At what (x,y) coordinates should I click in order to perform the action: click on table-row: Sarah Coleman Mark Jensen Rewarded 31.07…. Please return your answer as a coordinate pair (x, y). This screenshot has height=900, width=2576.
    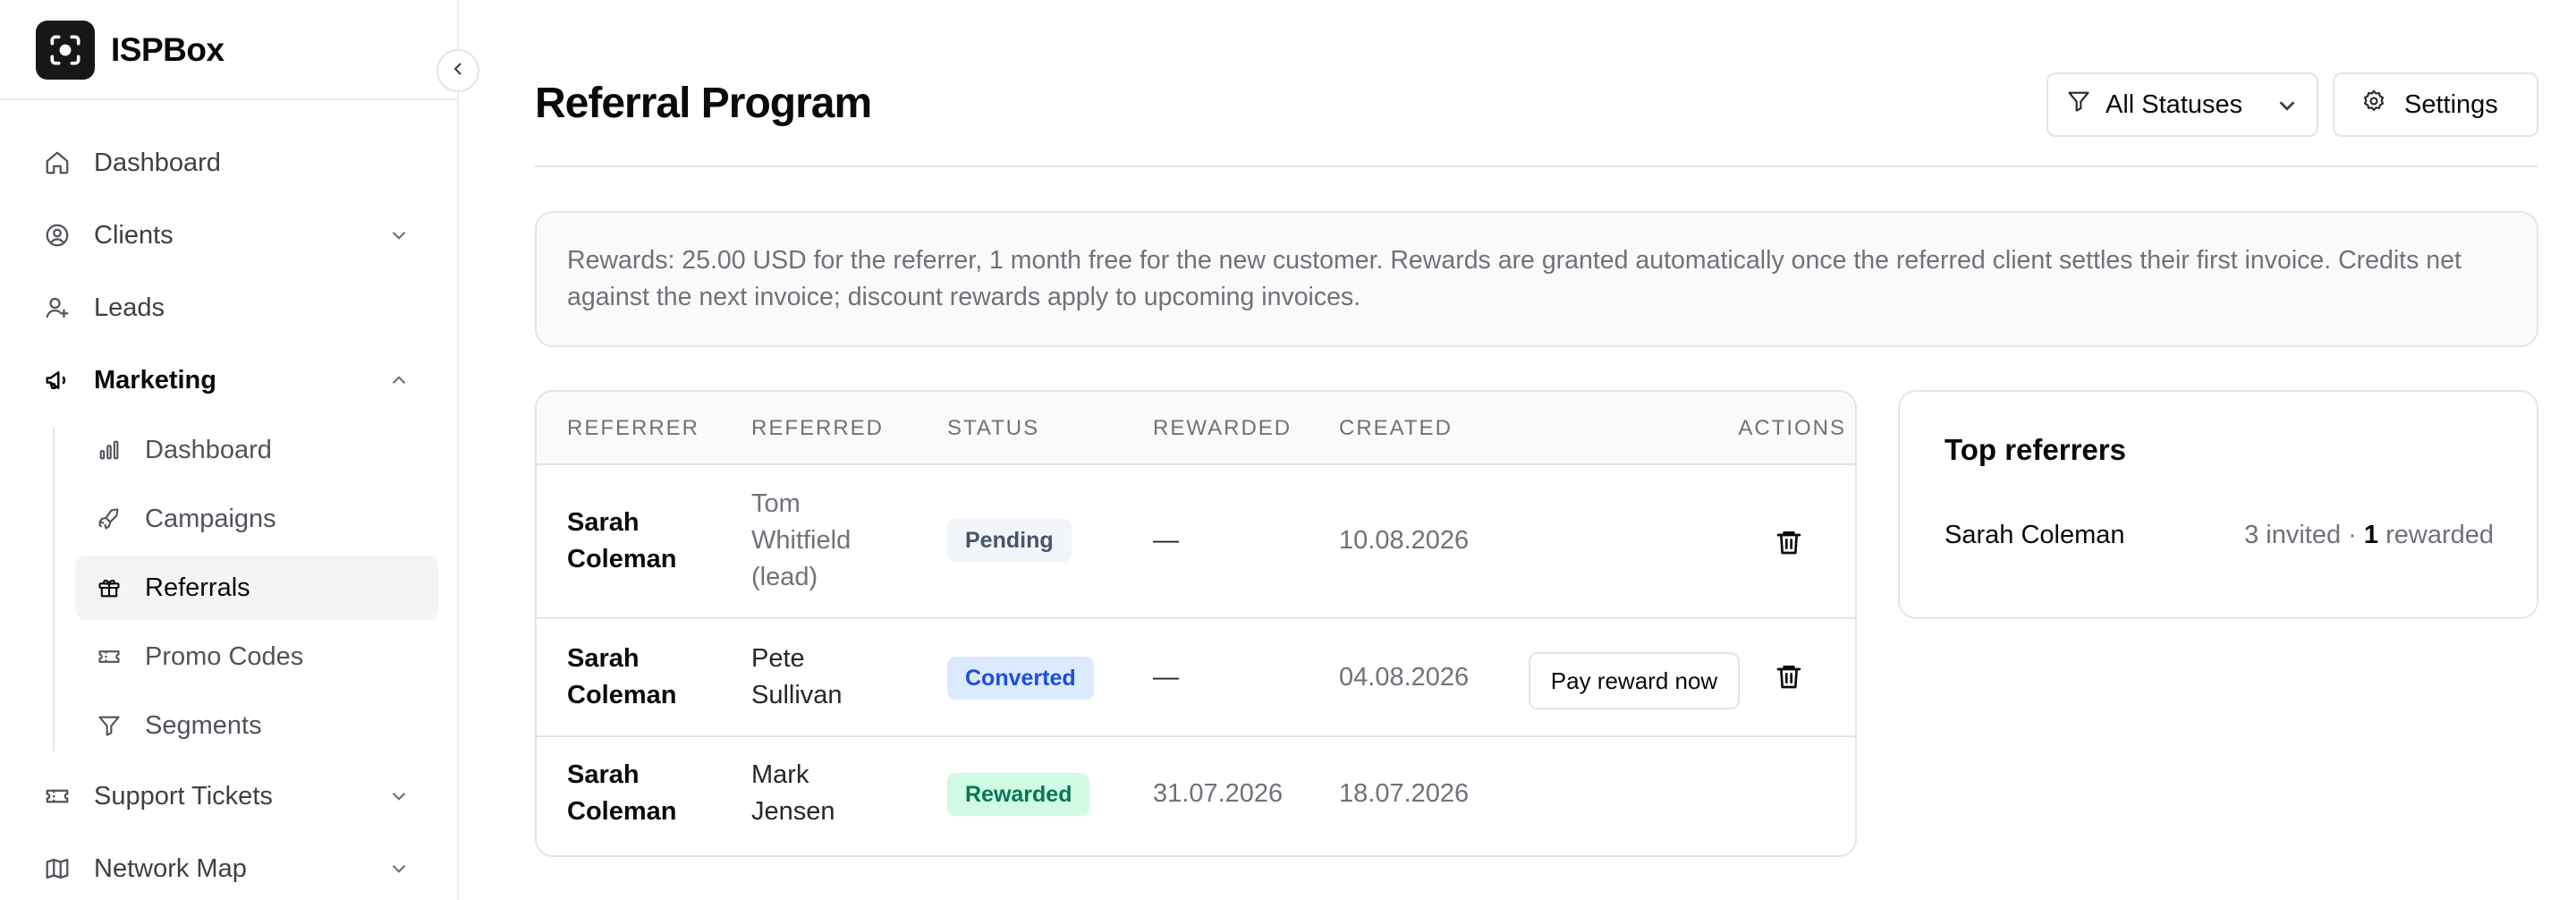
    Looking at the image, I should click on (1196, 796).